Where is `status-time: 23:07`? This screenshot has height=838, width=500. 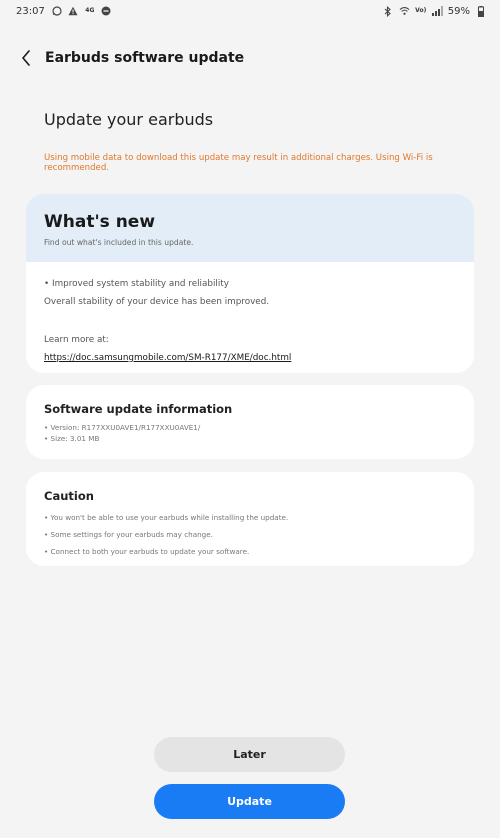
status-time: 23:07 is located at coordinates (30, 11).